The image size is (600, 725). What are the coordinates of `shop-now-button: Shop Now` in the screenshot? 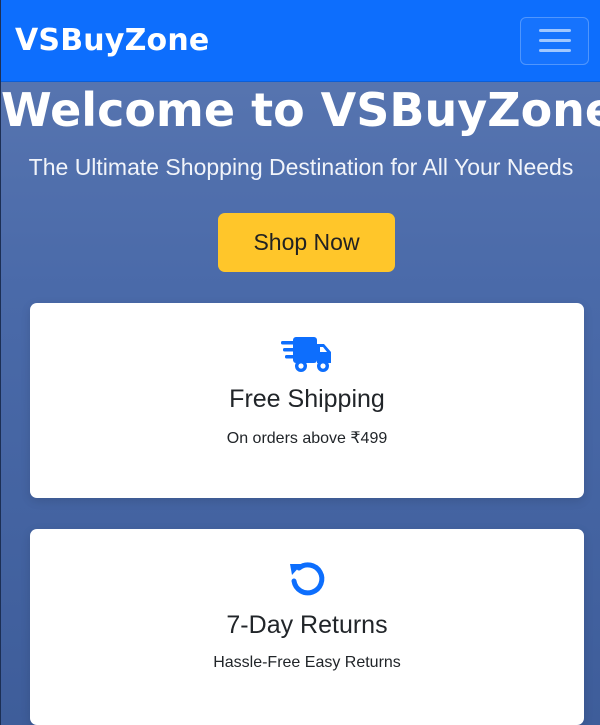 It's located at (306, 242).